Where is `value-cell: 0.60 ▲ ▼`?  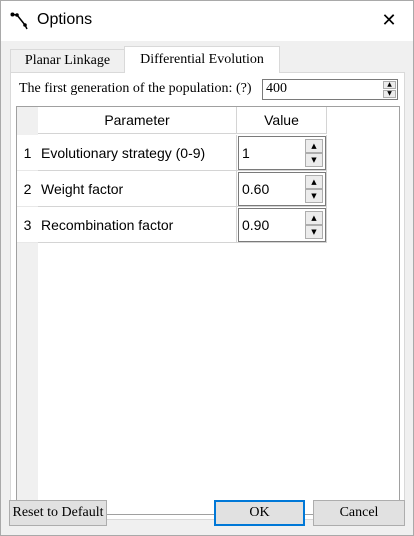
value-cell: 0.60 ▲ ▼ is located at coordinates (282, 189).